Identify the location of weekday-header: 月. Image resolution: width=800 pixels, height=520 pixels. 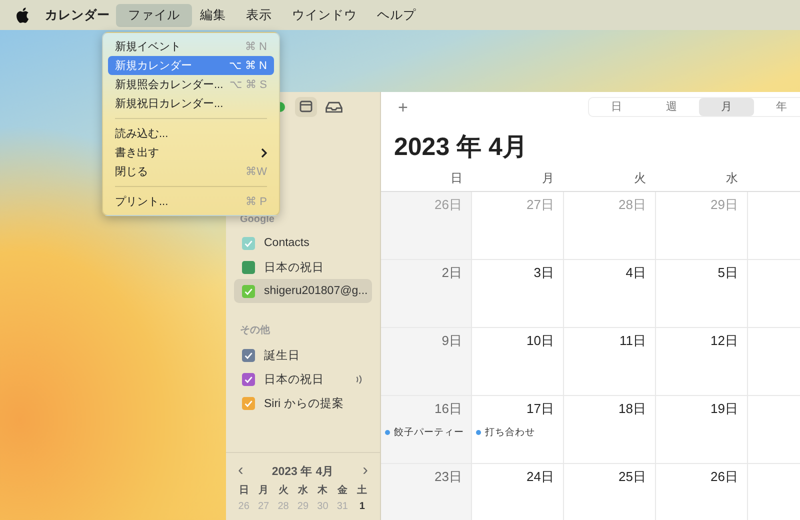
(548, 178).